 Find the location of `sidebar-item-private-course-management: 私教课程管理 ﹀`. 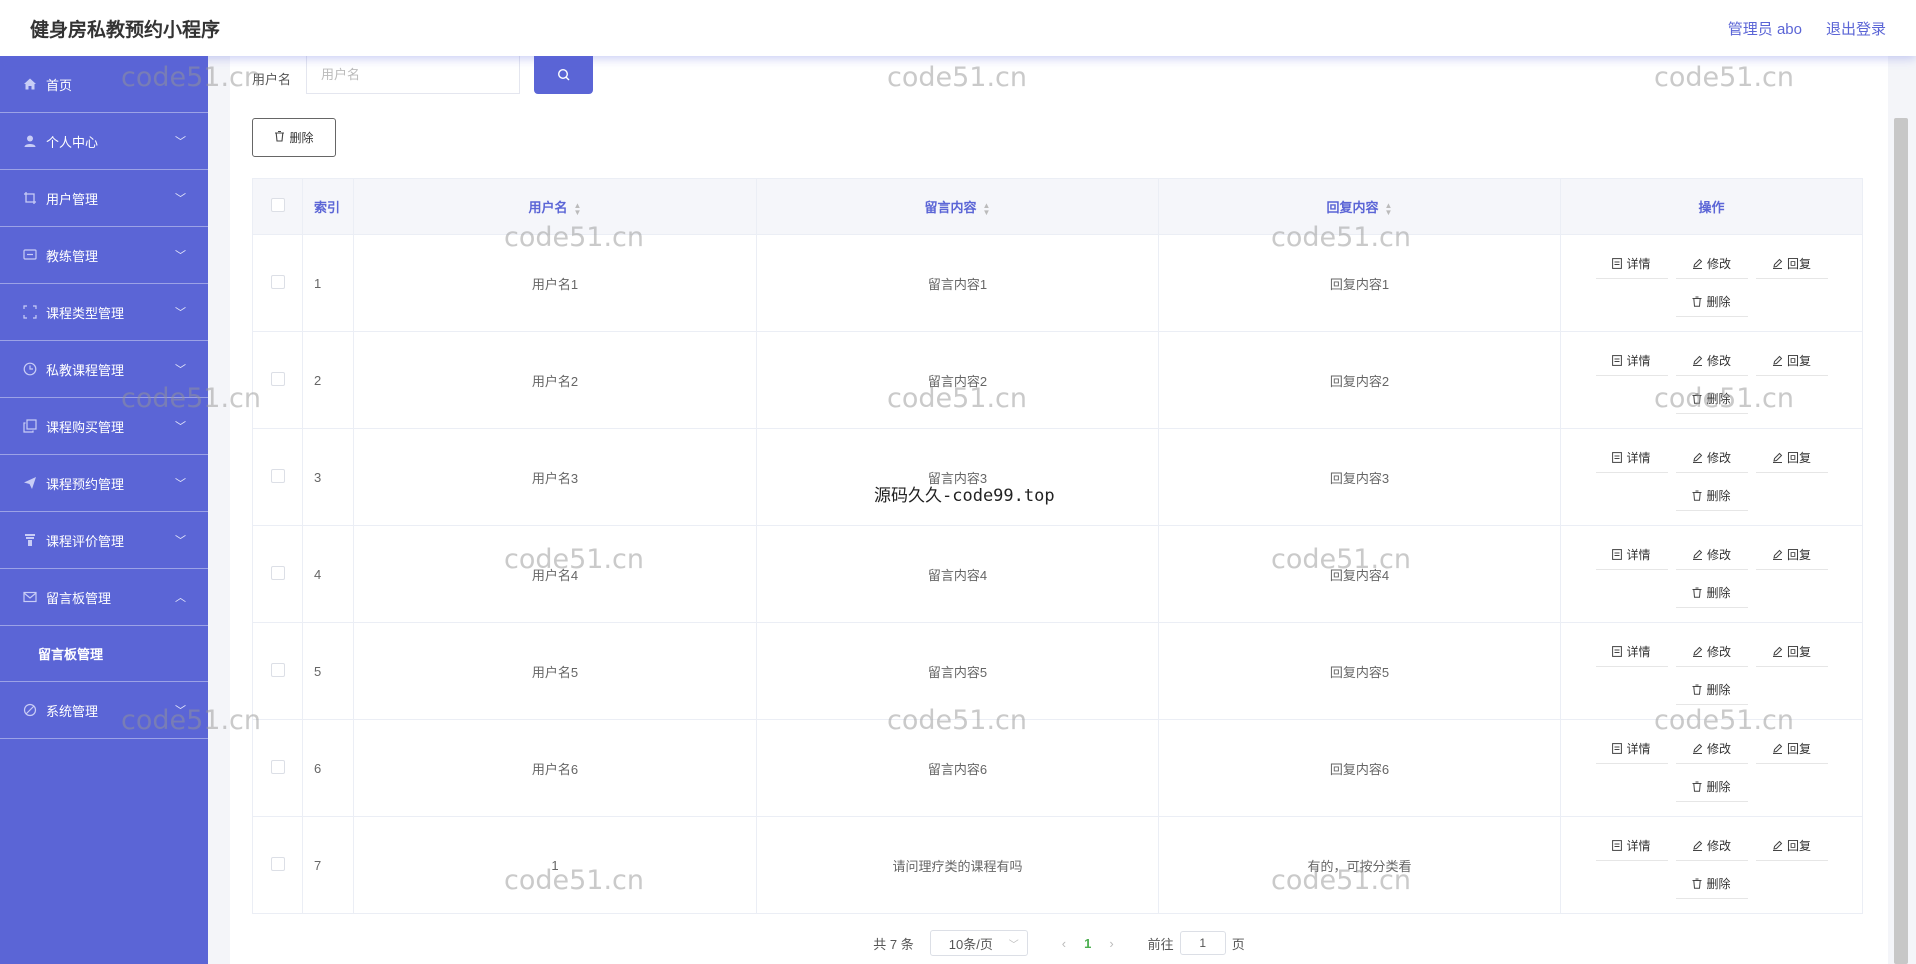

sidebar-item-private-course-management: 私教课程管理 ﹀ is located at coordinates (104, 369).